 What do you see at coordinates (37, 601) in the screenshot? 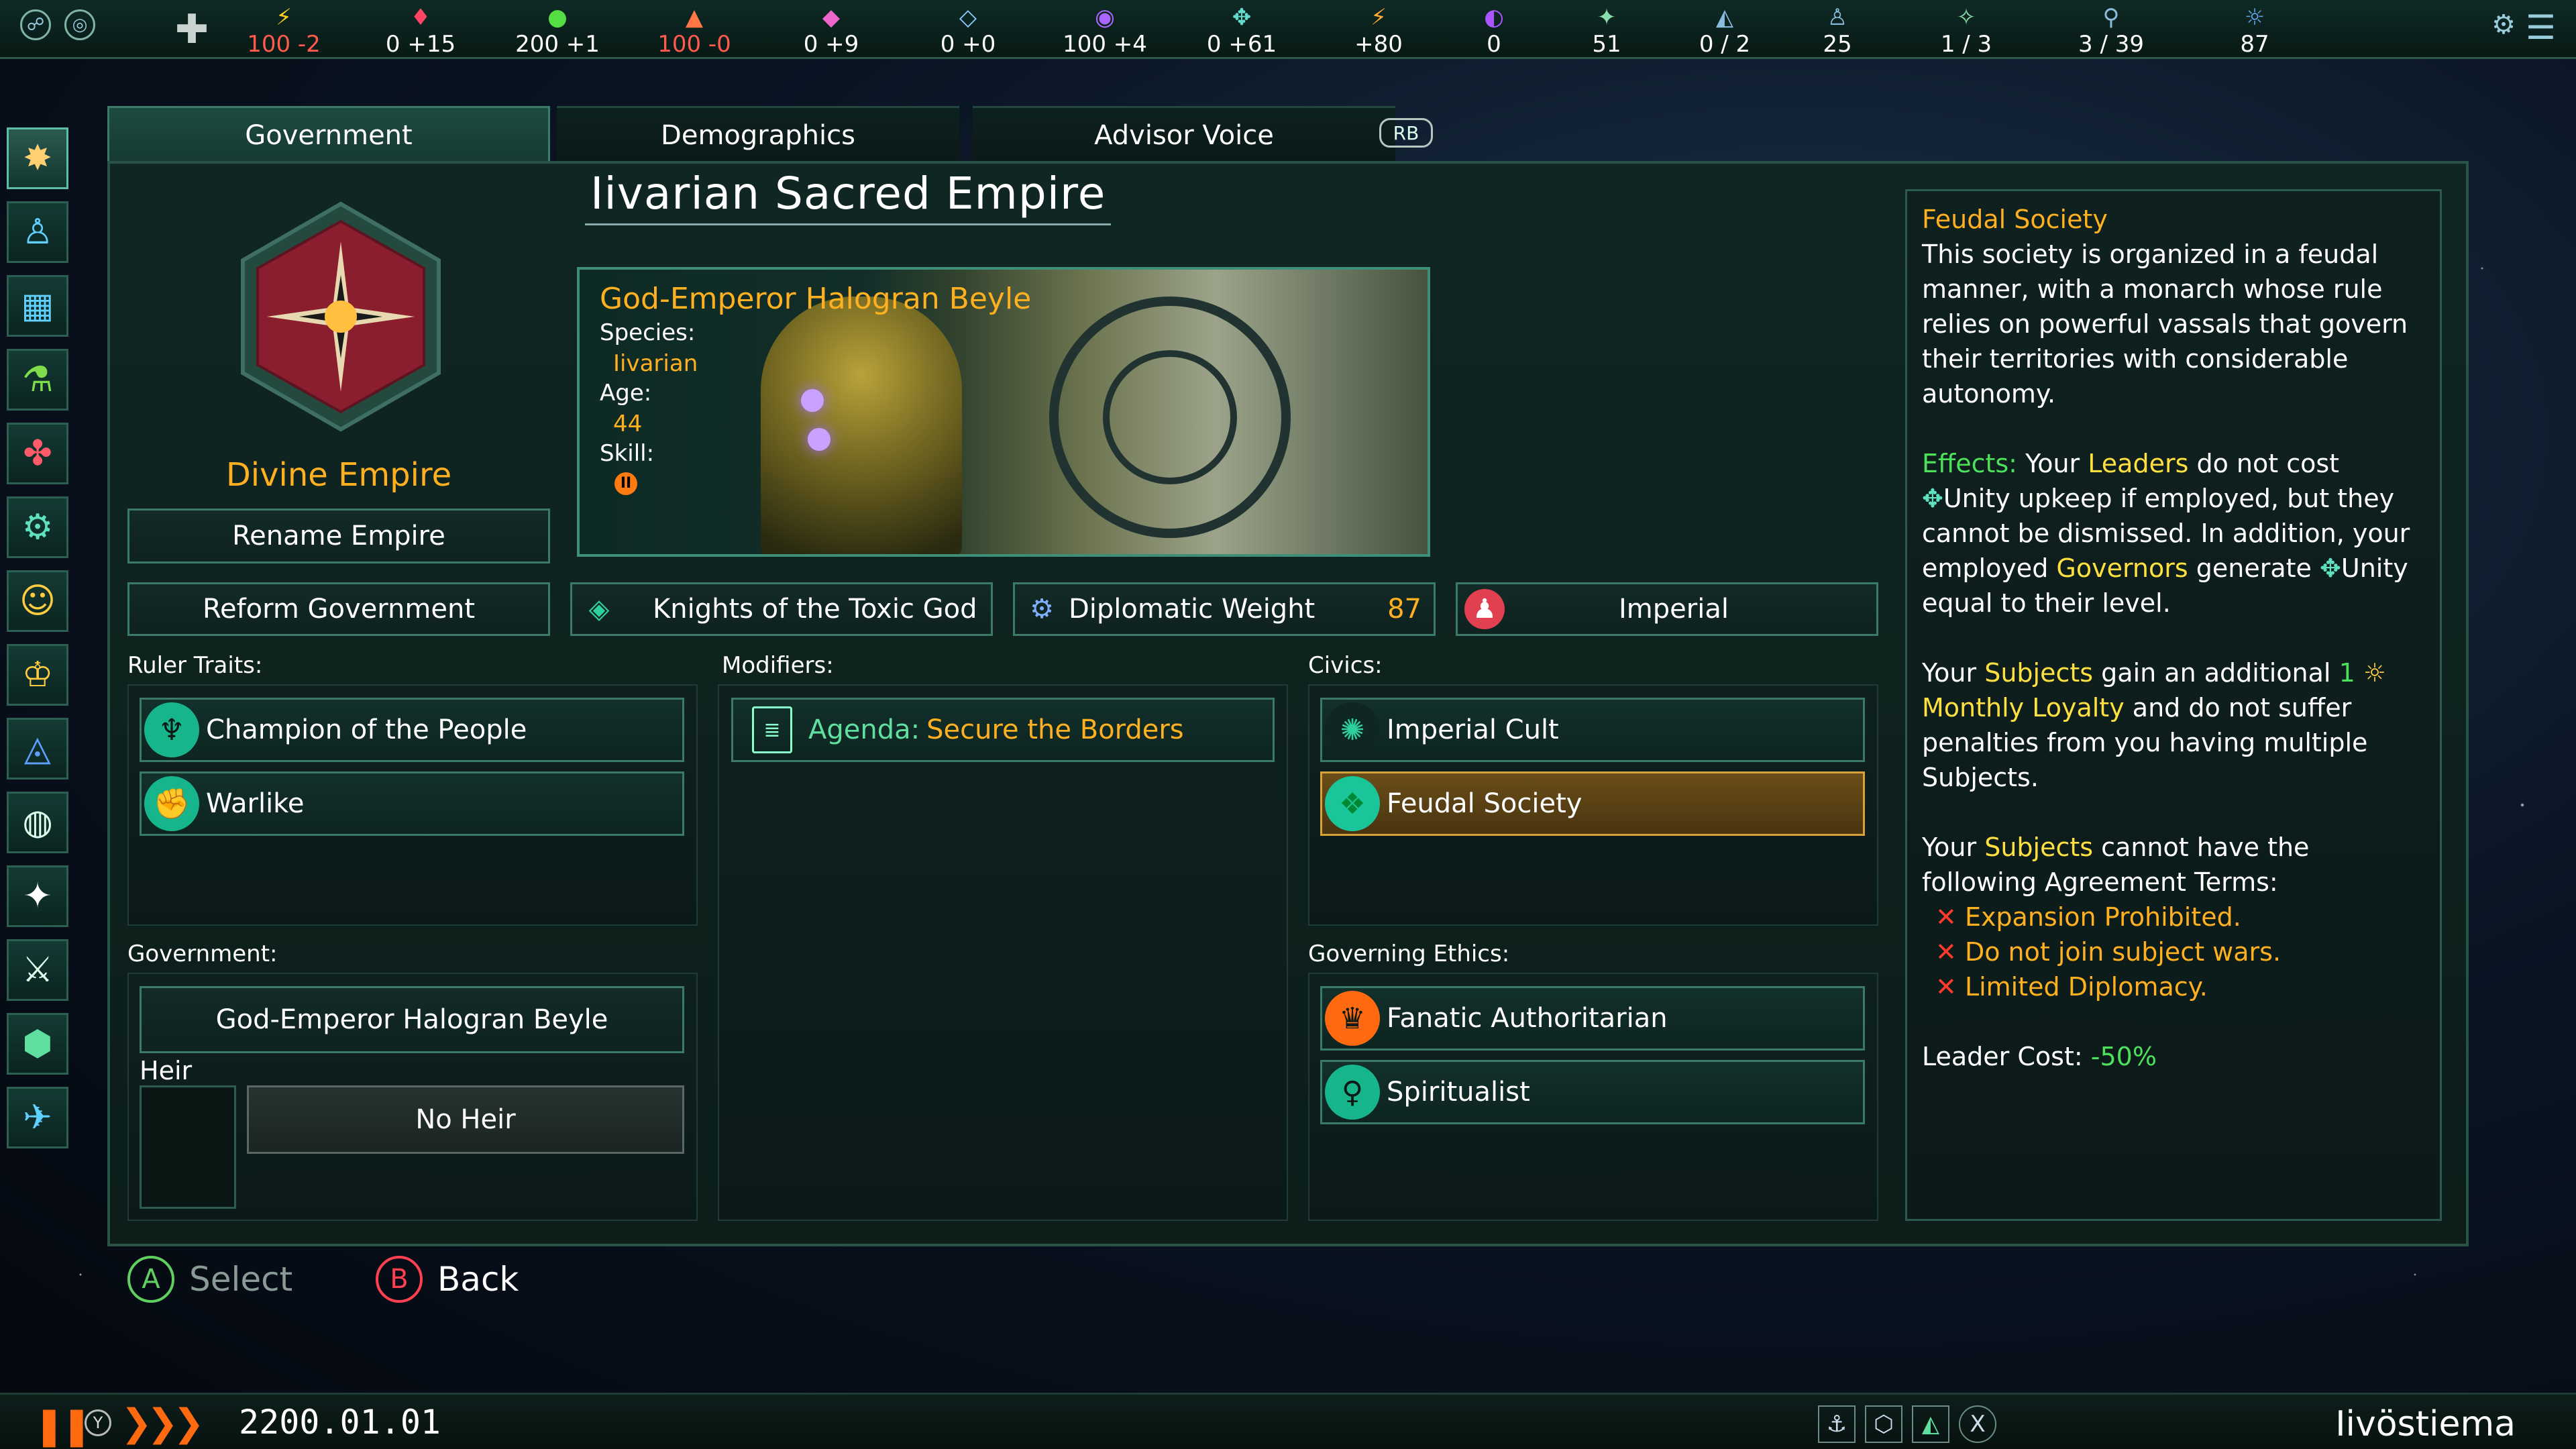
I see `sidebar-situations-icon: ☺` at bounding box center [37, 601].